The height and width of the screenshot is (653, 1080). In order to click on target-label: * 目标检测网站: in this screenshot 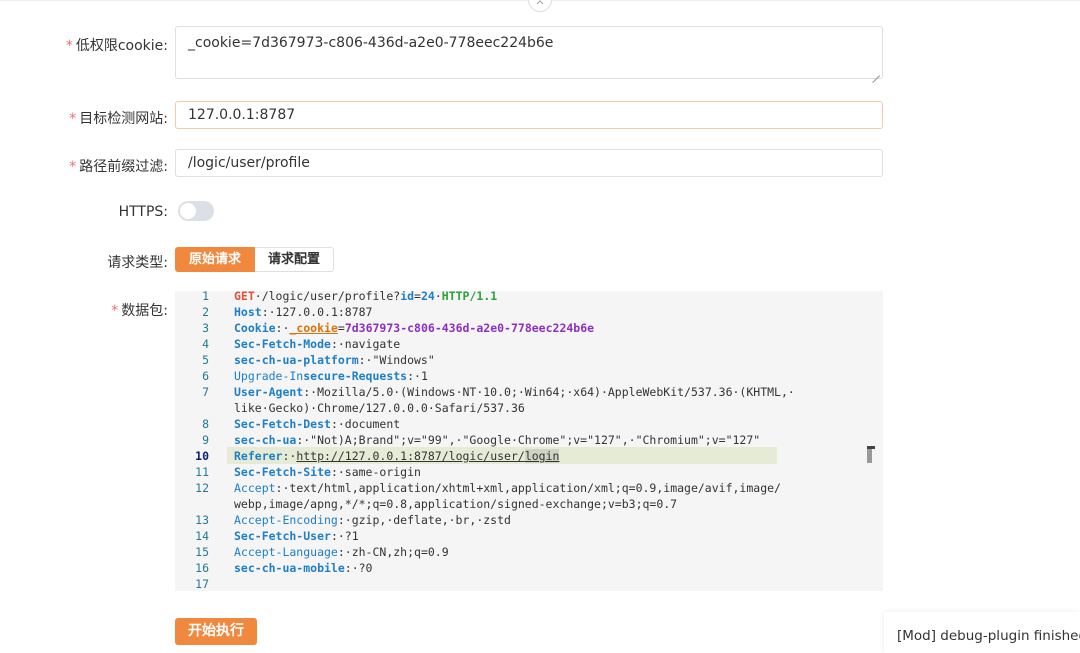, I will do `click(118, 118)`.